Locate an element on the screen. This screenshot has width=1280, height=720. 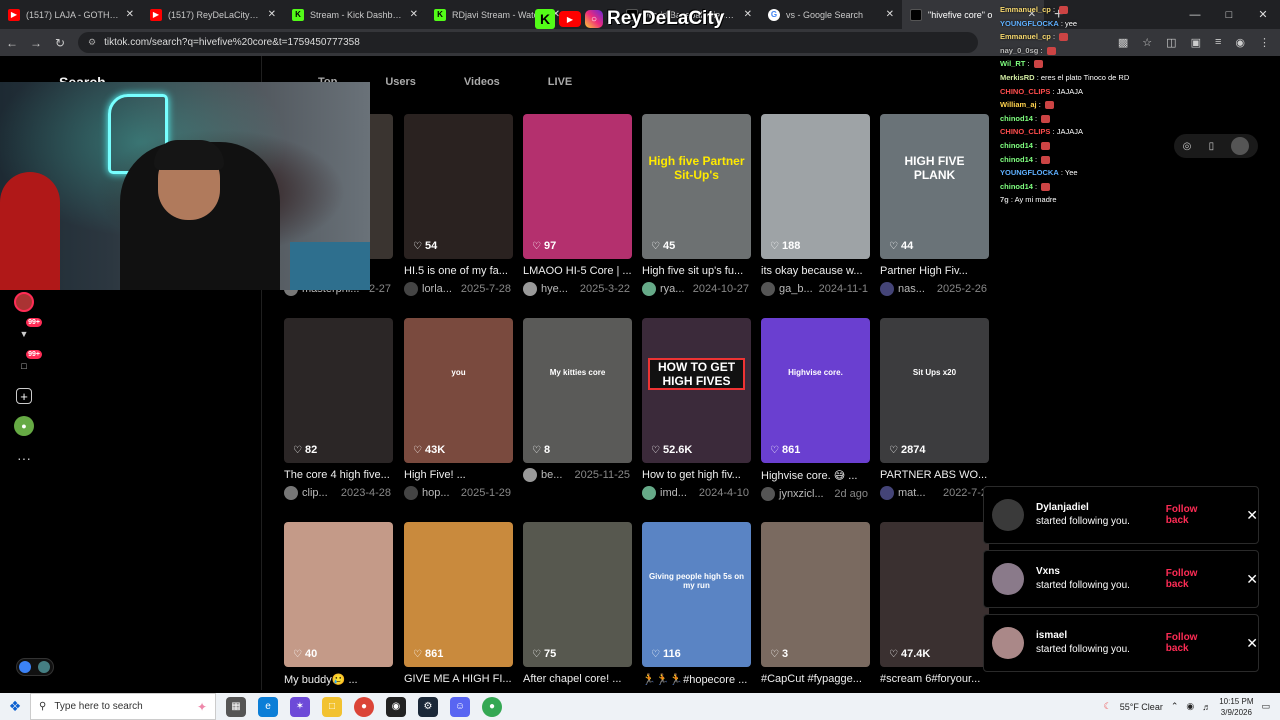
video-thumbnail: ♡ 3 is located at coordinates (815, 594).